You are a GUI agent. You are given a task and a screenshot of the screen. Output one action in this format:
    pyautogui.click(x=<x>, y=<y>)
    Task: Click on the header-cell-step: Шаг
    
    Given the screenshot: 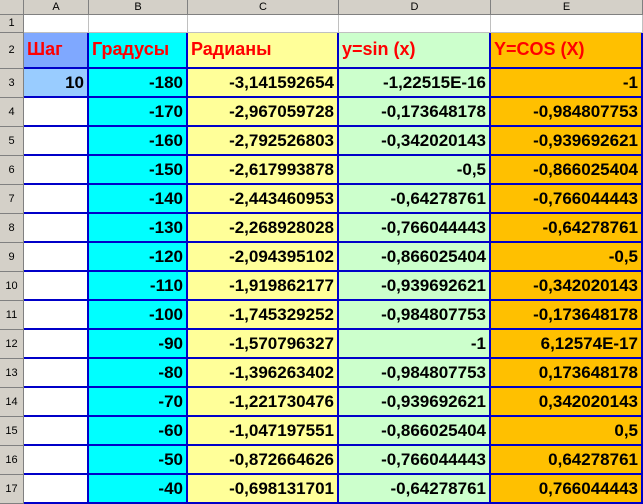 What is the action you would take?
    pyautogui.click(x=56, y=51)
    